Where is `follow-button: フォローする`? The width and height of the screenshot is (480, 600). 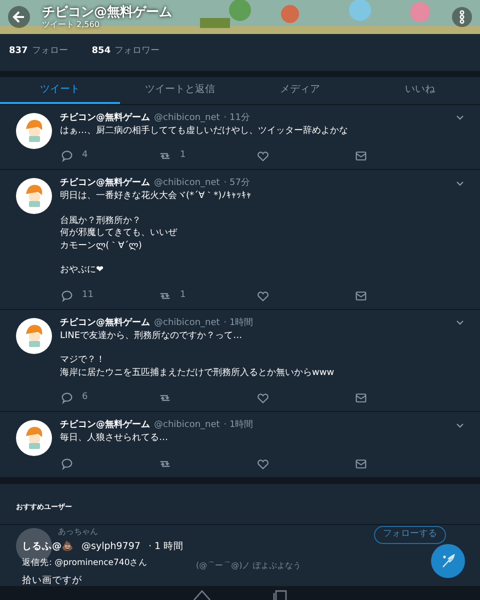 follow-button: フォローする is located at coordinates (410, 535).